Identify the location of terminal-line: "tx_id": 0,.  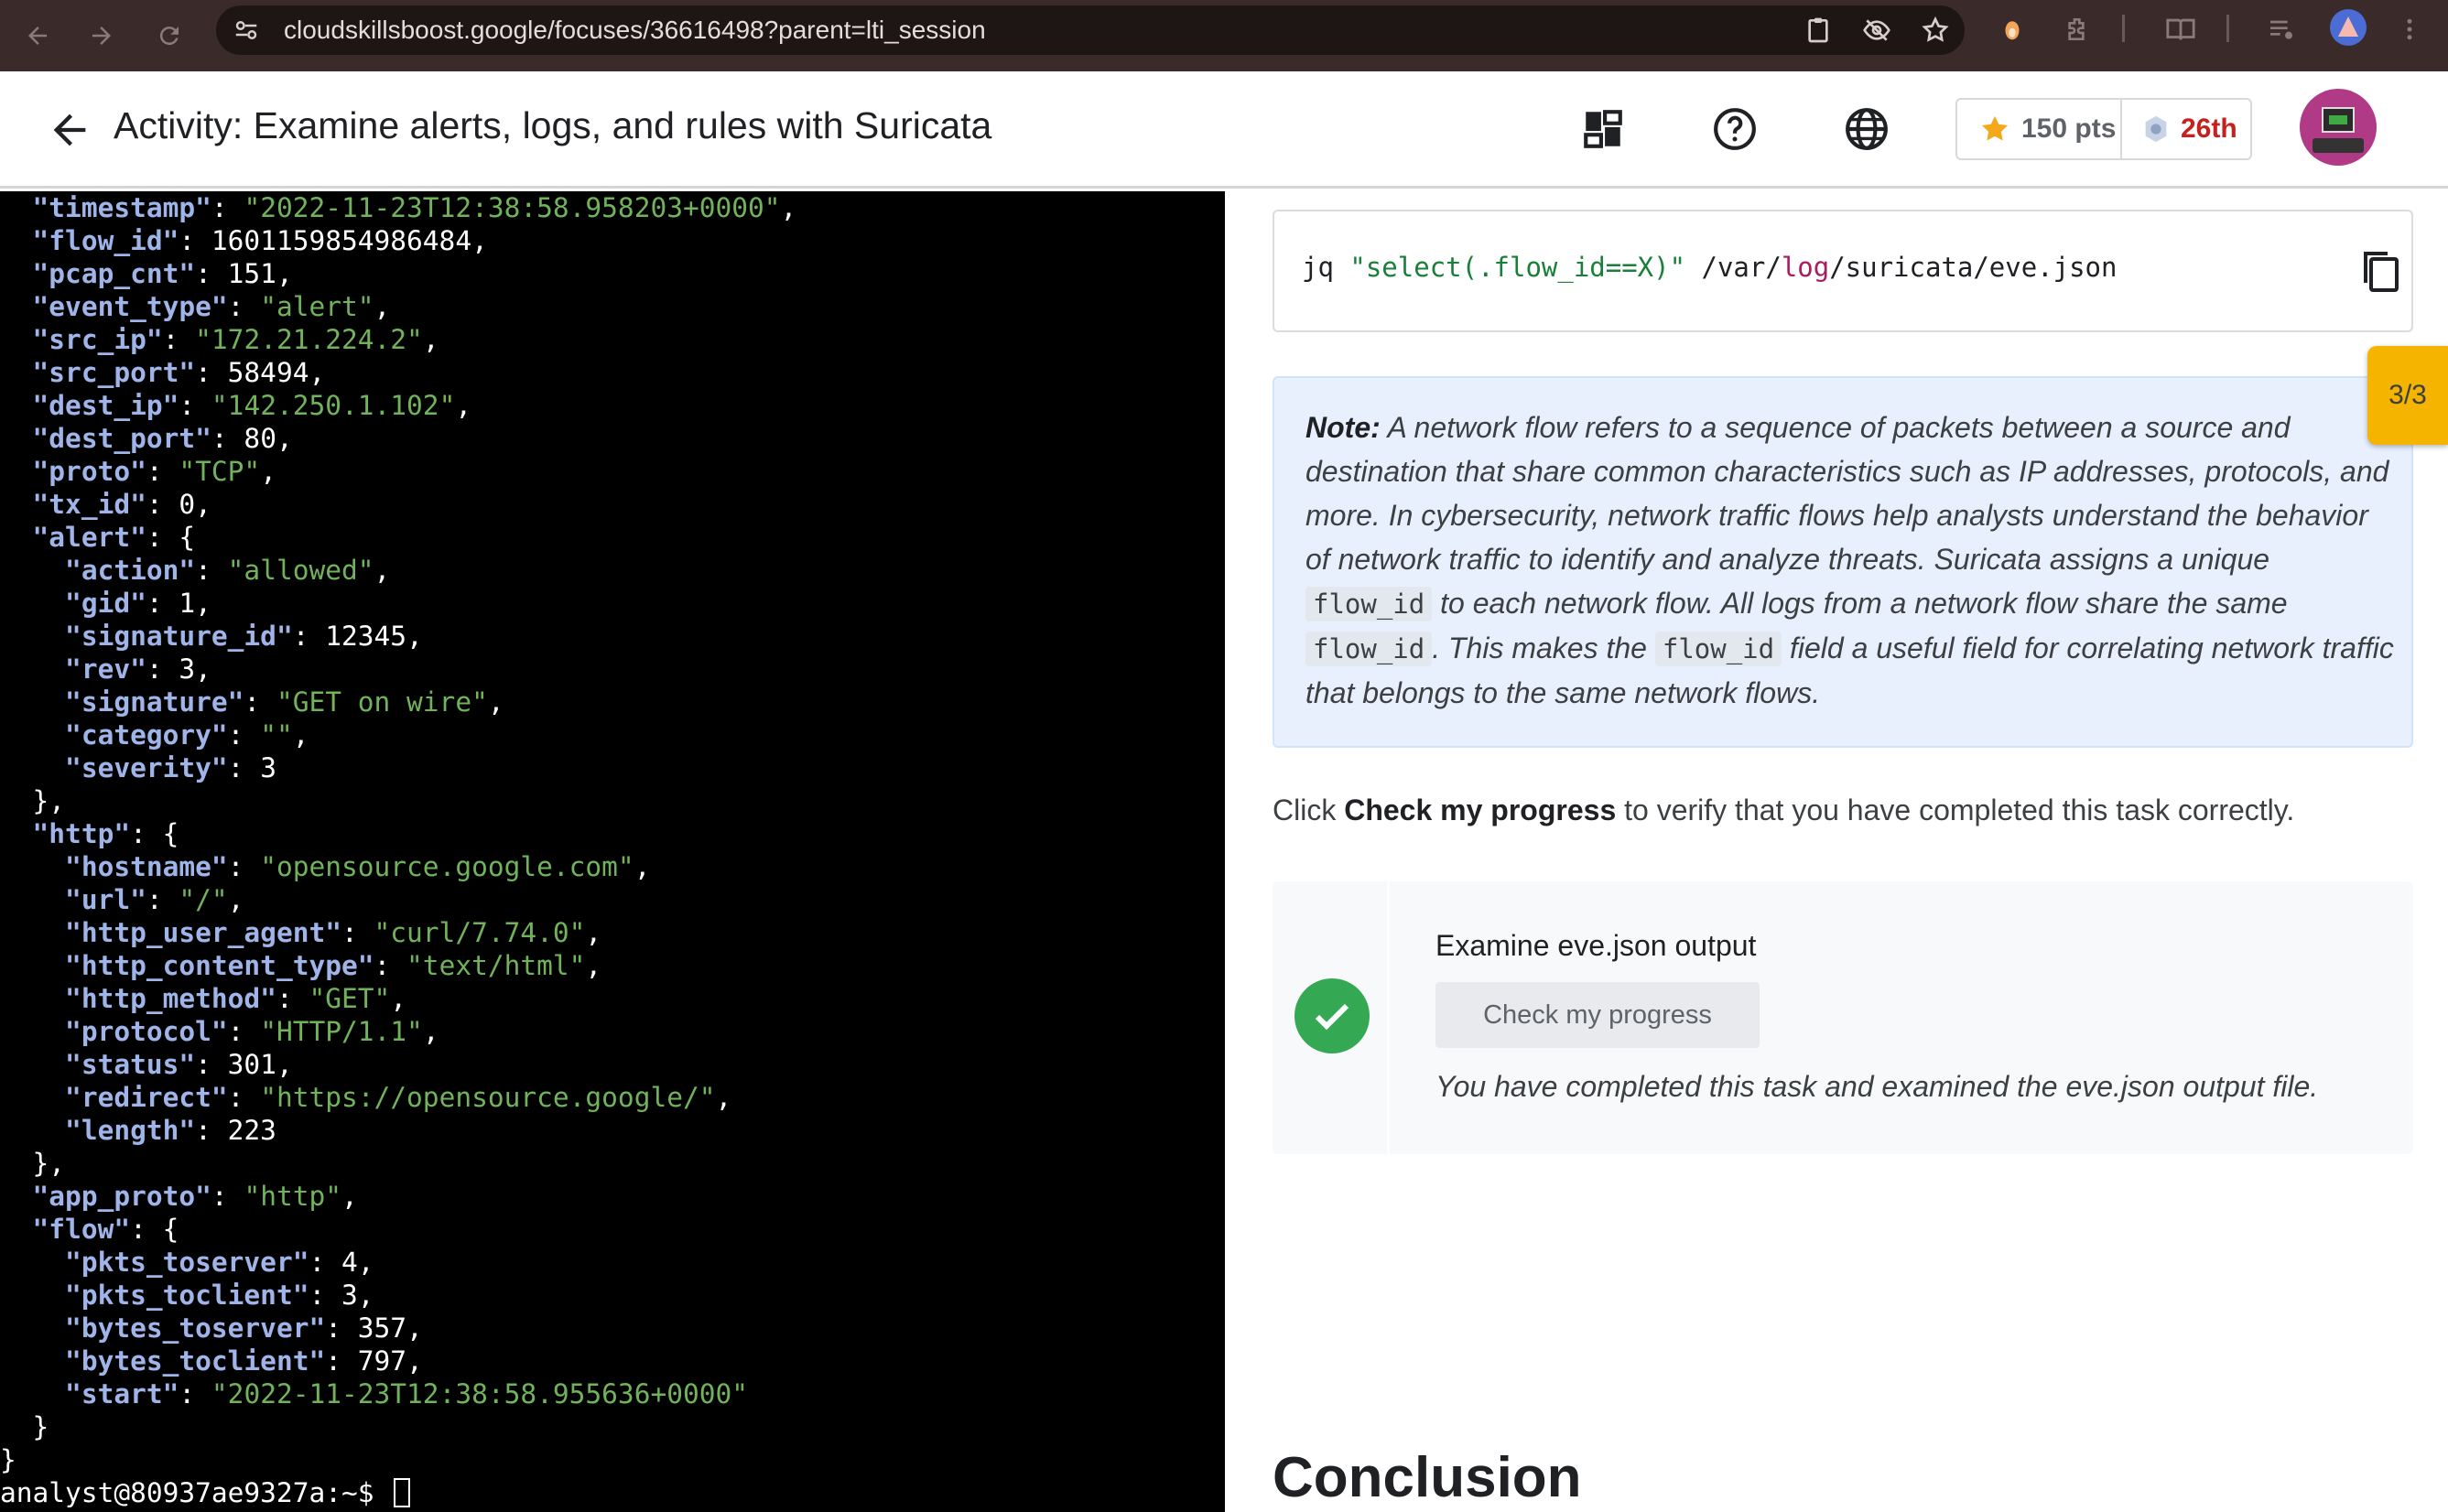
(121, 504).